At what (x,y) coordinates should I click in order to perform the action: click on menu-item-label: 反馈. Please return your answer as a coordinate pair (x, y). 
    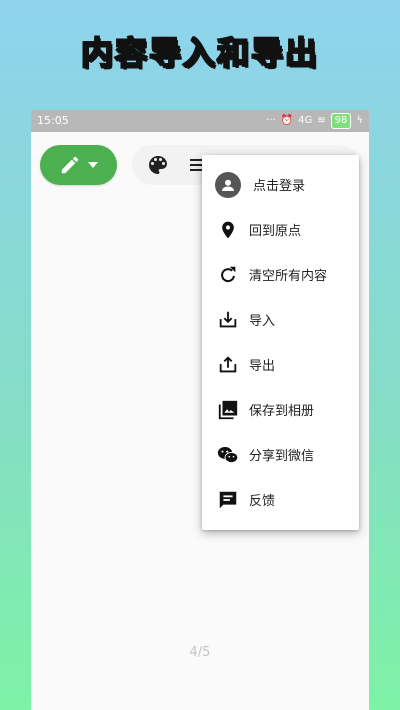
    Looking at the image, I should click on (262, 501).